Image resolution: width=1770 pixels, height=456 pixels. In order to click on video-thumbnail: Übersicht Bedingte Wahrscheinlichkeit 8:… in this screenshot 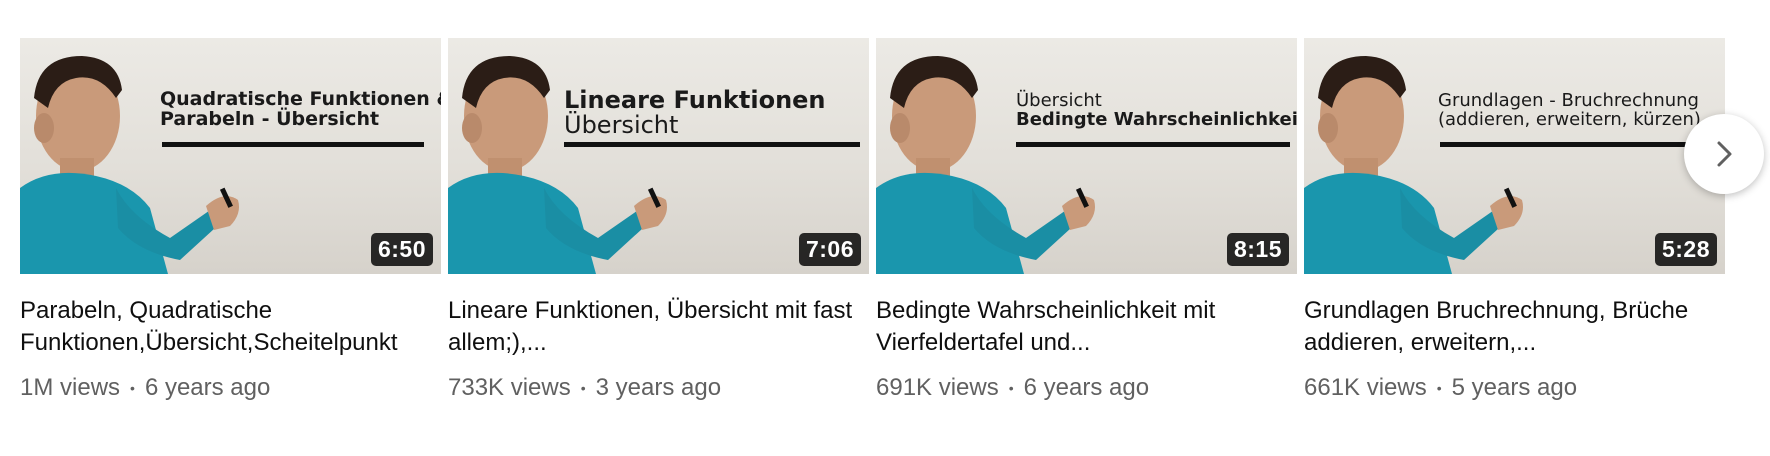, I will do `click(1086, 156)`.